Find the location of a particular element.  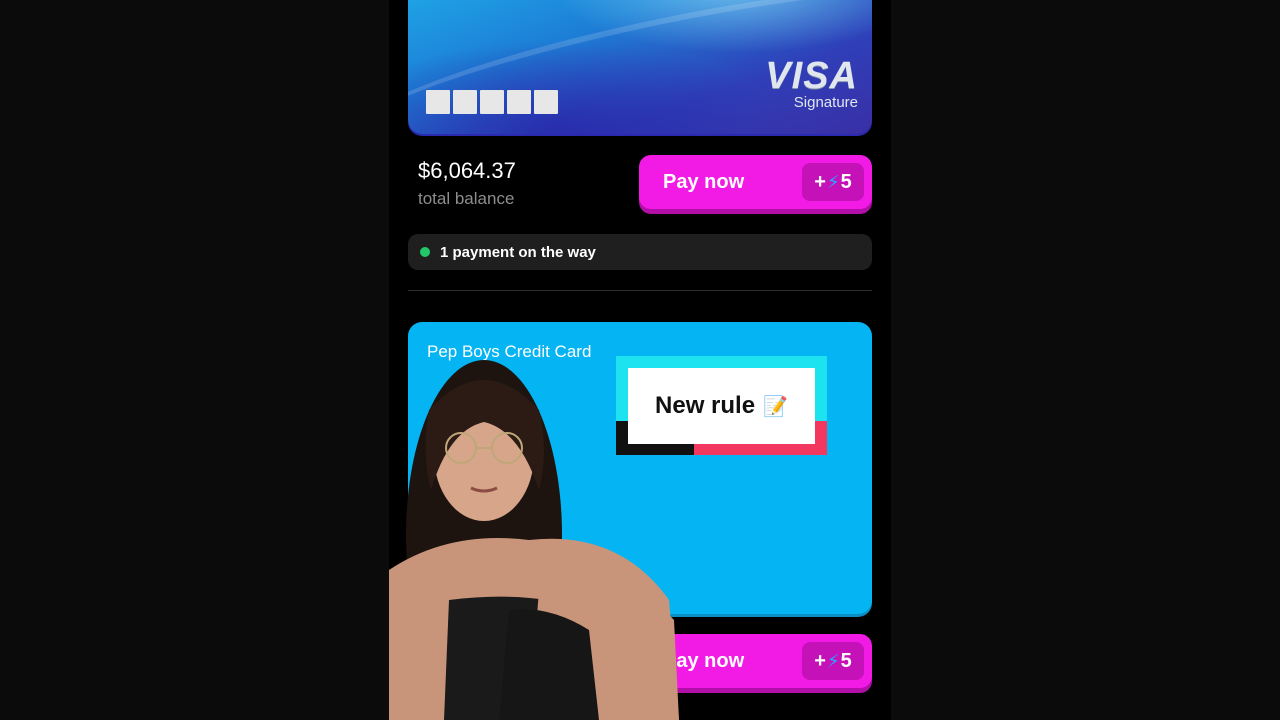

payment-status-pill: 1 payment on the way is located at coordinates (640, 252).